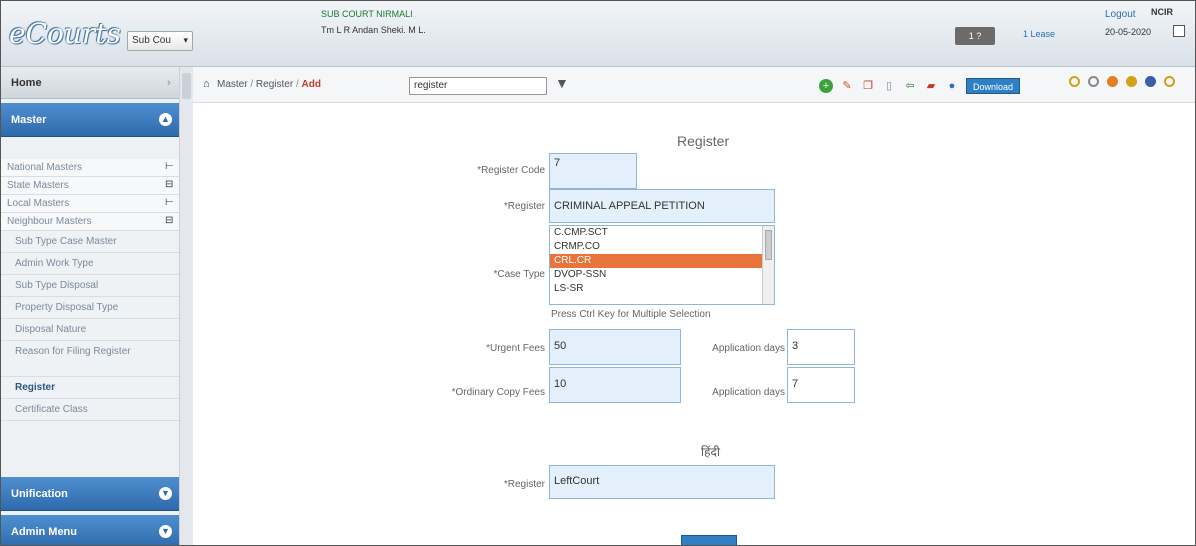  I want to click on yellow-ring-icon, so click(1169, 81).